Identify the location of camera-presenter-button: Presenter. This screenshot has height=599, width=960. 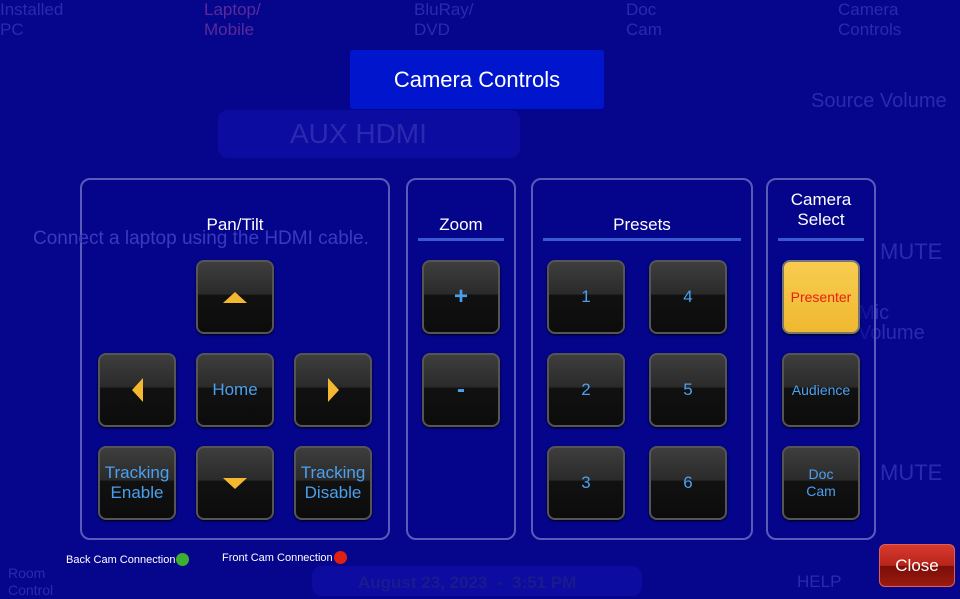
(821, 297).